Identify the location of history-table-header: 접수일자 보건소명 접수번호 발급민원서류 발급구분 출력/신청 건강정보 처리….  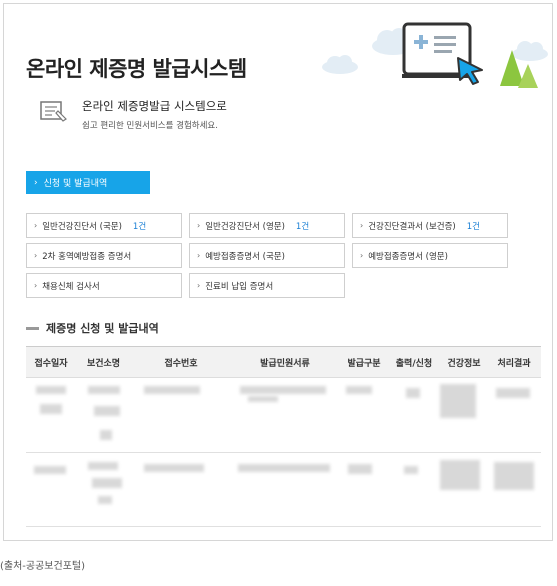
(283, 362).